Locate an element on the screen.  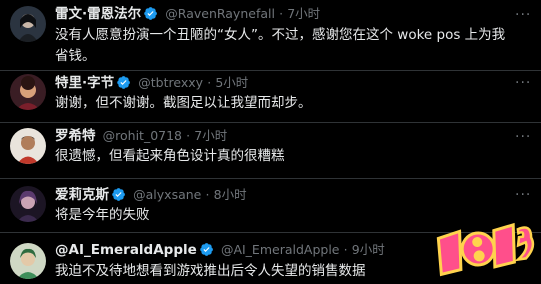
display-name: 雷文·雷恩法尔 is located at coordinates (98, 14).